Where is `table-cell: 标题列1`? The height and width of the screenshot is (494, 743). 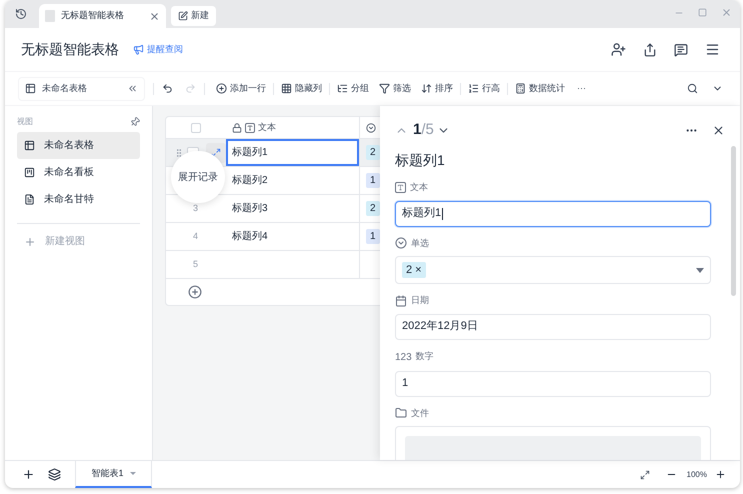
table-cell: 标题列1 is located at coordinates (292, 152).